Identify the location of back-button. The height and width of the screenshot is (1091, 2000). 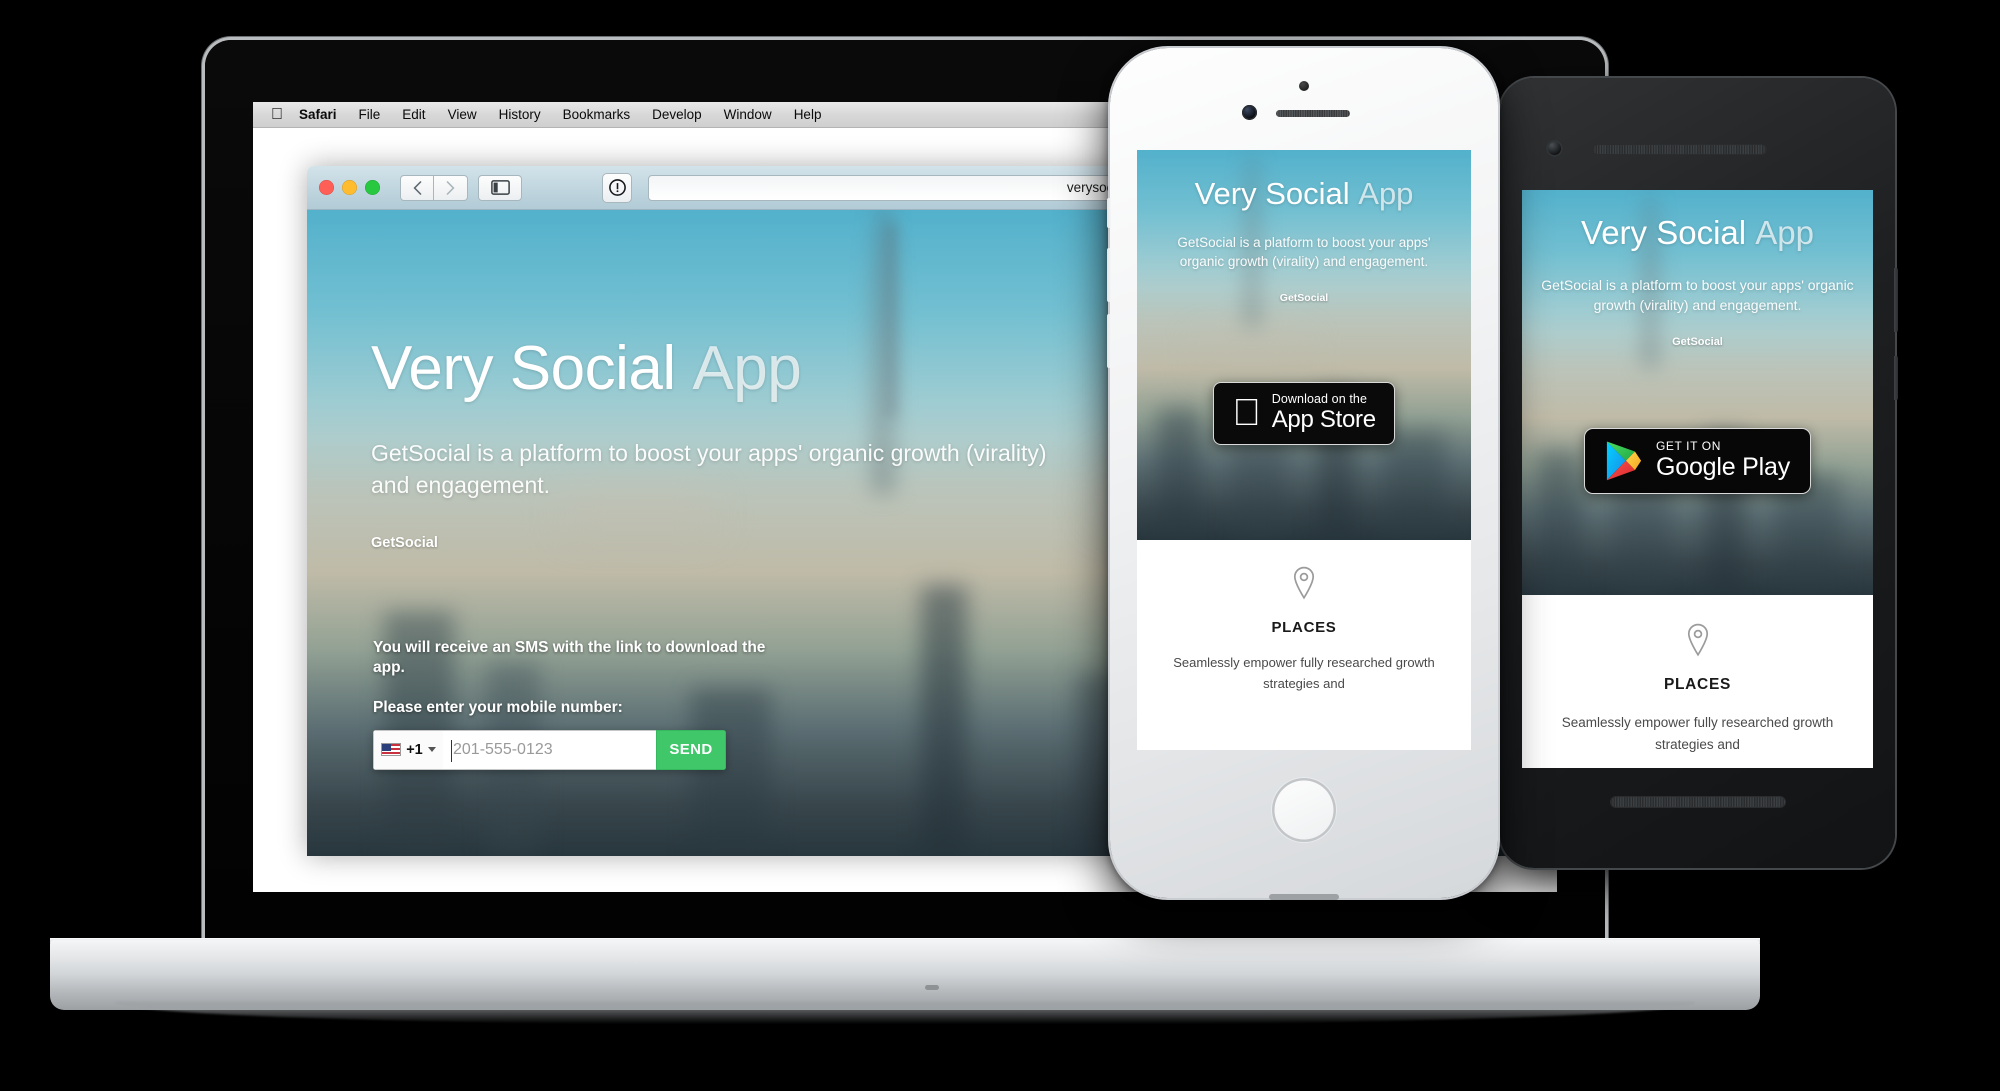
(417, 187).